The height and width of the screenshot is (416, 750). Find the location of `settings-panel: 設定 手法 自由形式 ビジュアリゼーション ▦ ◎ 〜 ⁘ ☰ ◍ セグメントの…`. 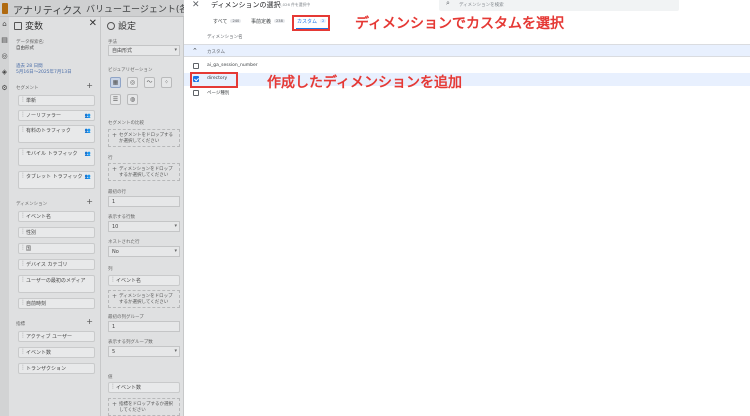

settings-panel: 設定 手法 自由形式 ビジュアリゼーション ▦ ◎ 〜 ⁘ ☰ ◍ セグメントの… is located at coordinates (142, 216).